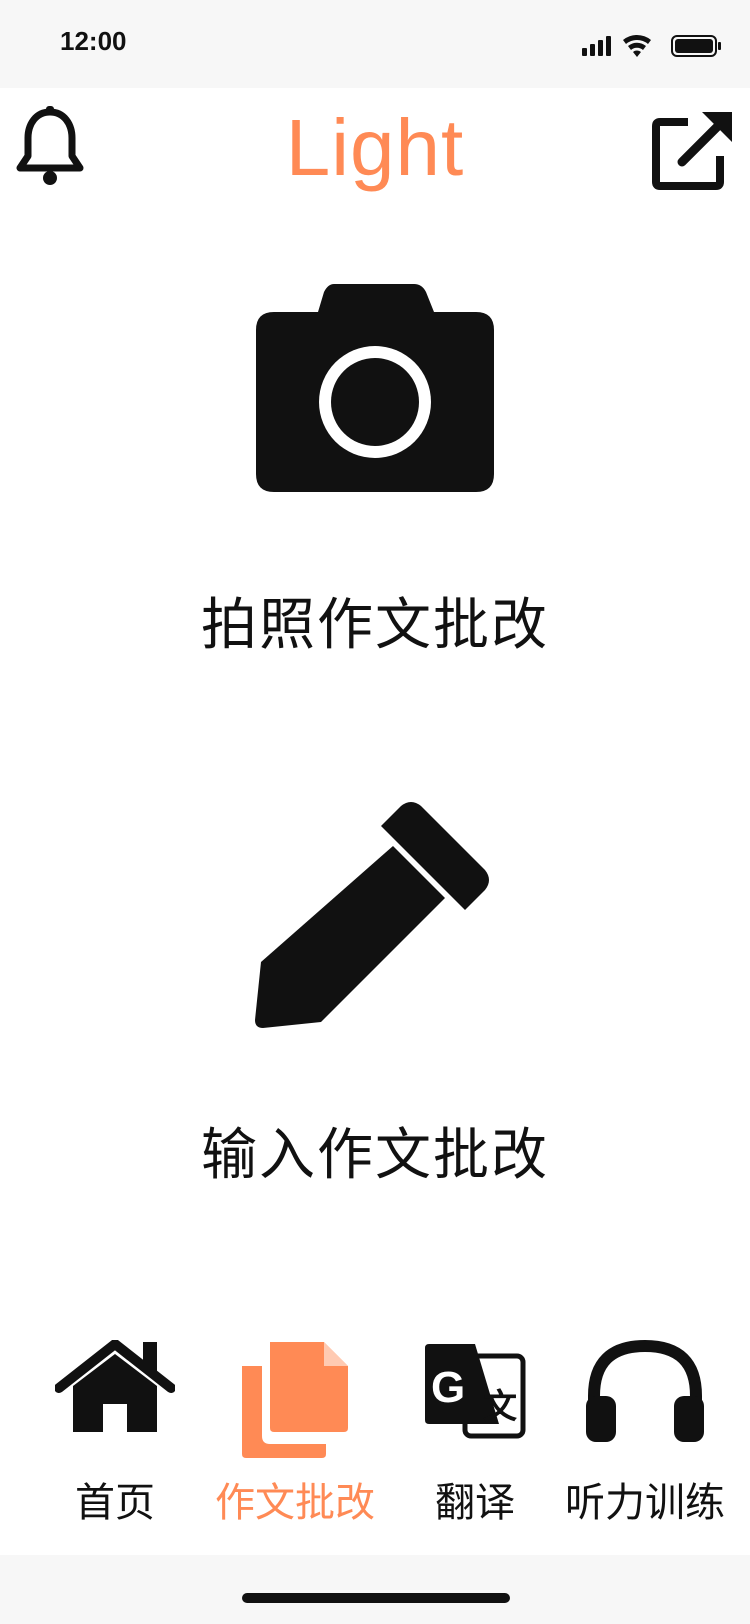 The width and height of the screenshot is (750, 1624). Describe the element at coordinates (693, 149) in the screenshot. I see `share-icon` at that location.